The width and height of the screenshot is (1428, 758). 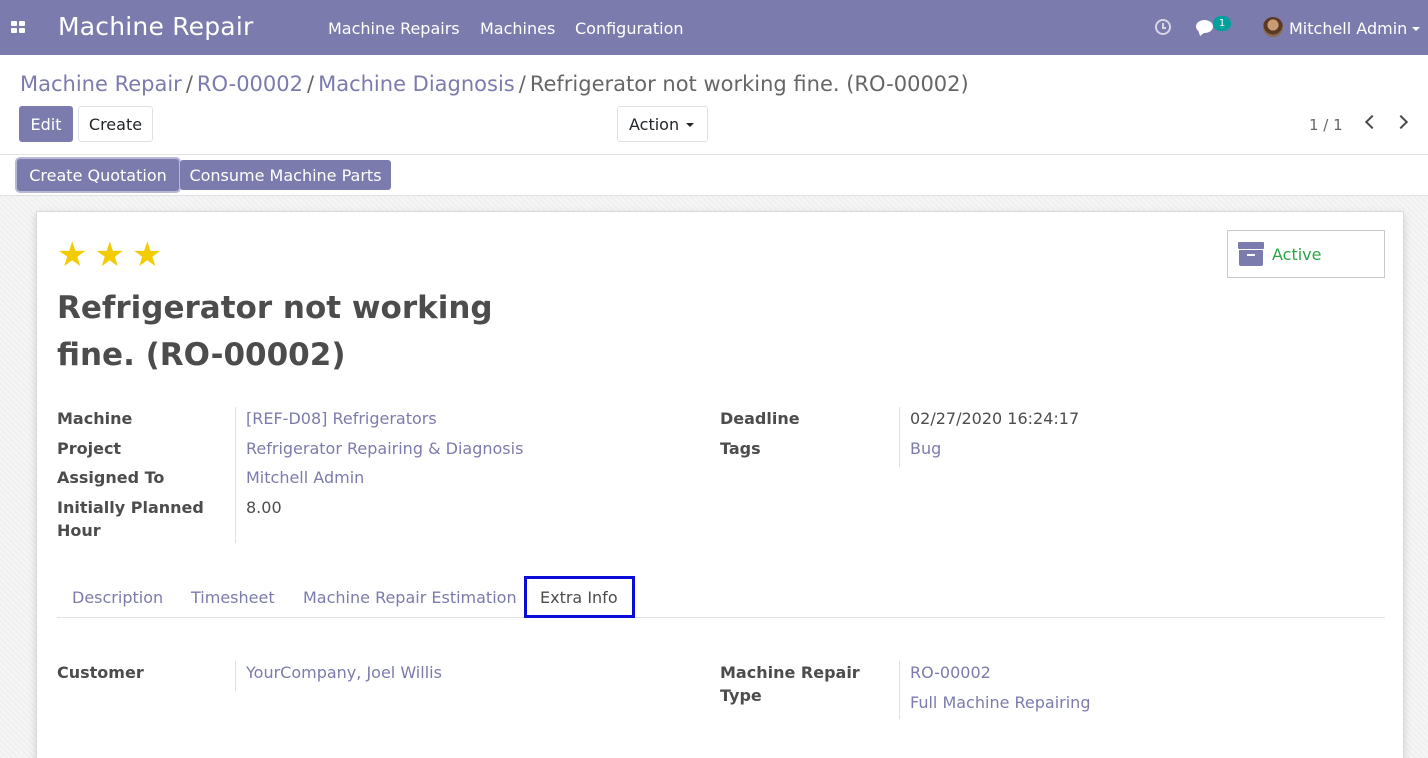 What do you see at coordinates (1326, 125) in the screenshot?
I see `pager-value: 1 / 1` at bounding box center [1326, 125].